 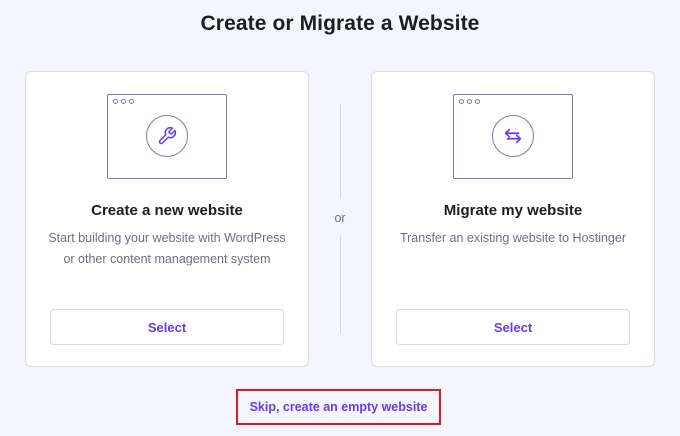 I want to click on select-create-button: Select, so click(x=167, y=327).